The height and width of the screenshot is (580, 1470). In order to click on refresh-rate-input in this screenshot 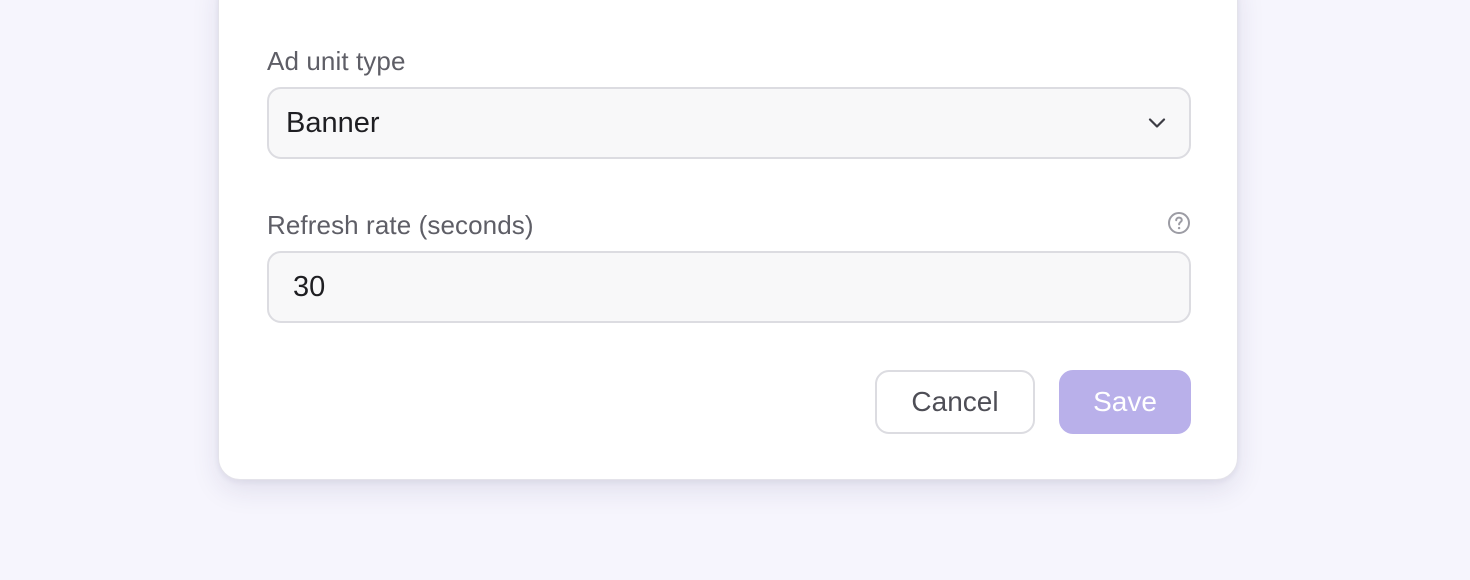, I will do `click(729, 287)`.